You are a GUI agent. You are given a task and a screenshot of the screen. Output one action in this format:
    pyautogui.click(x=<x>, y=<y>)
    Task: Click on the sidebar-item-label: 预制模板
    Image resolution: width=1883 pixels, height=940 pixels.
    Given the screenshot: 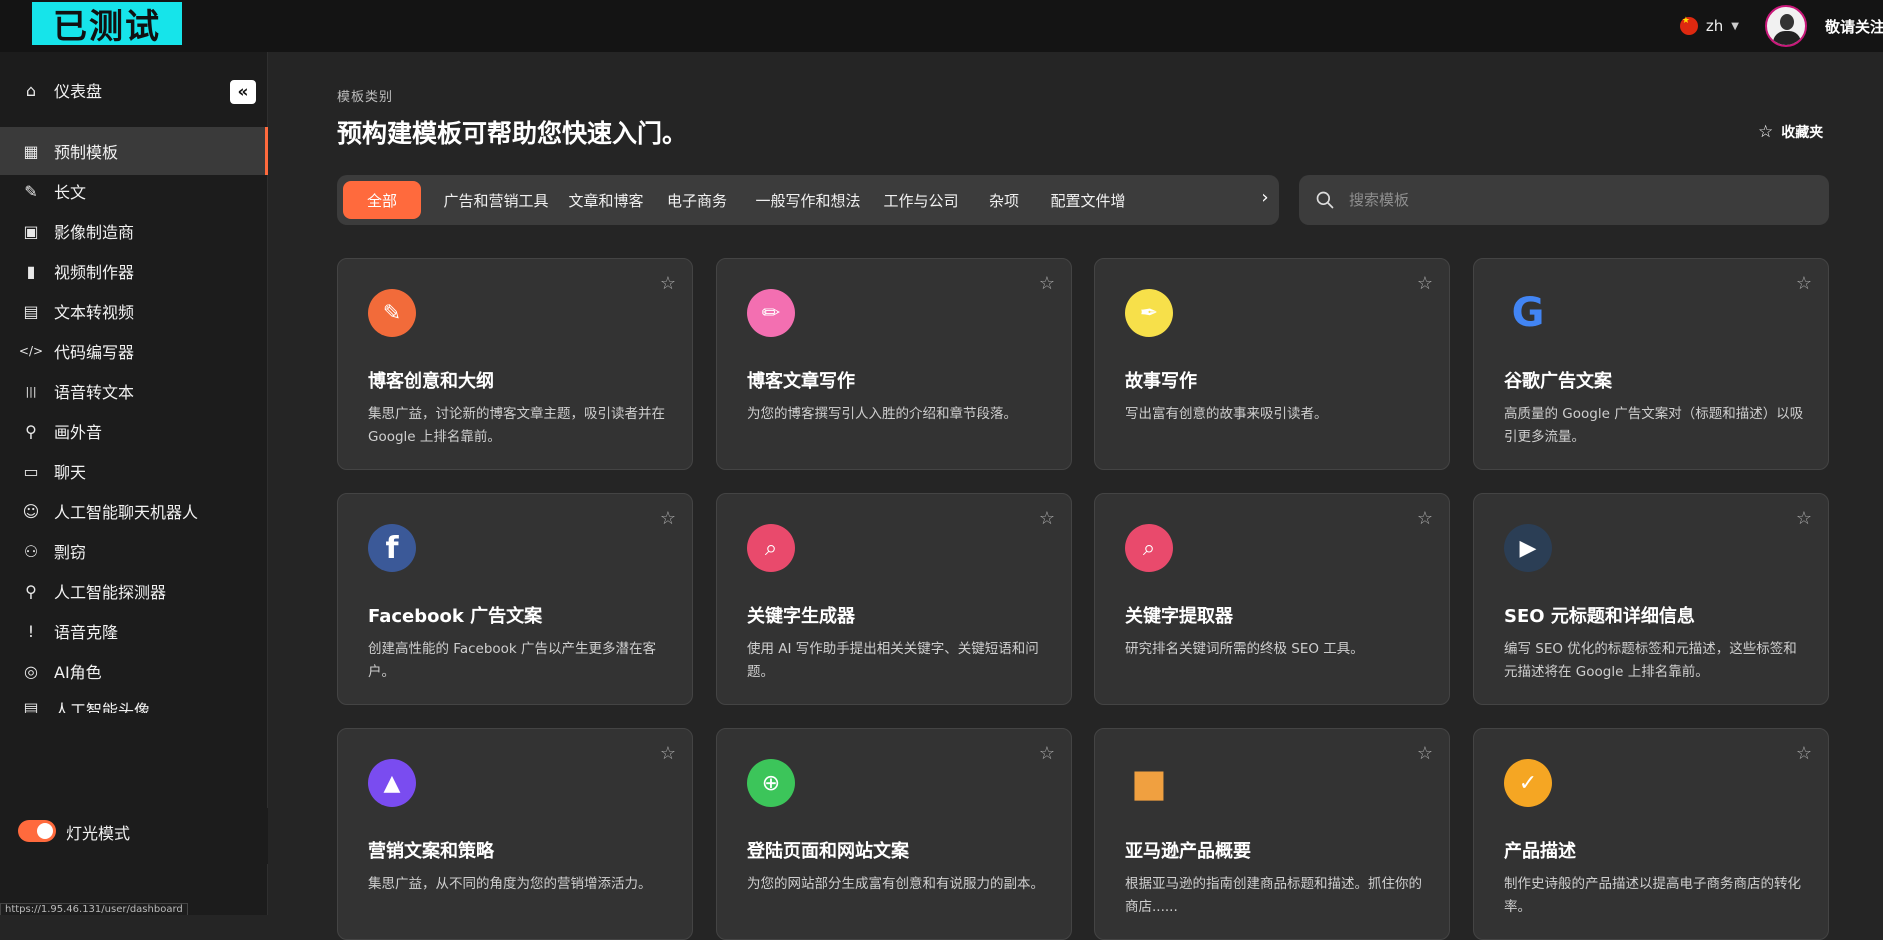 What is the action you would take?
    pyautogui.click(x=86, y=152)
    